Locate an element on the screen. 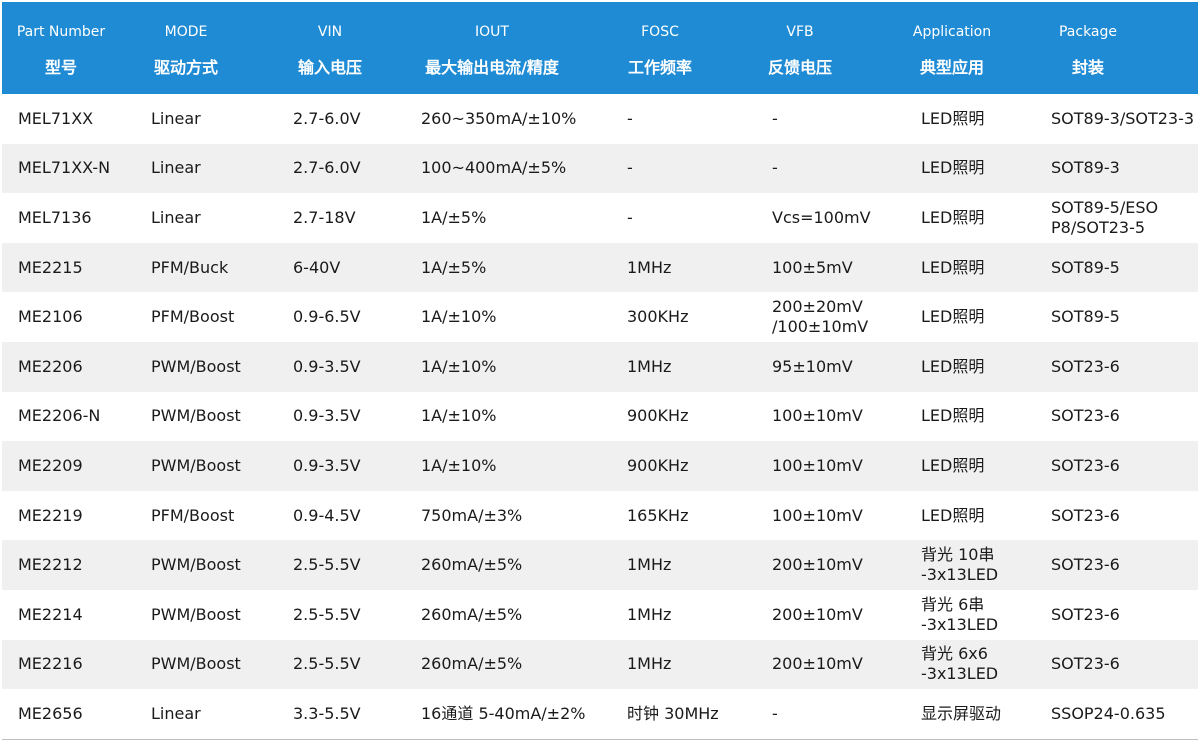  cell-pkg: SOT89-3 is located at coordinates (1085, 168).